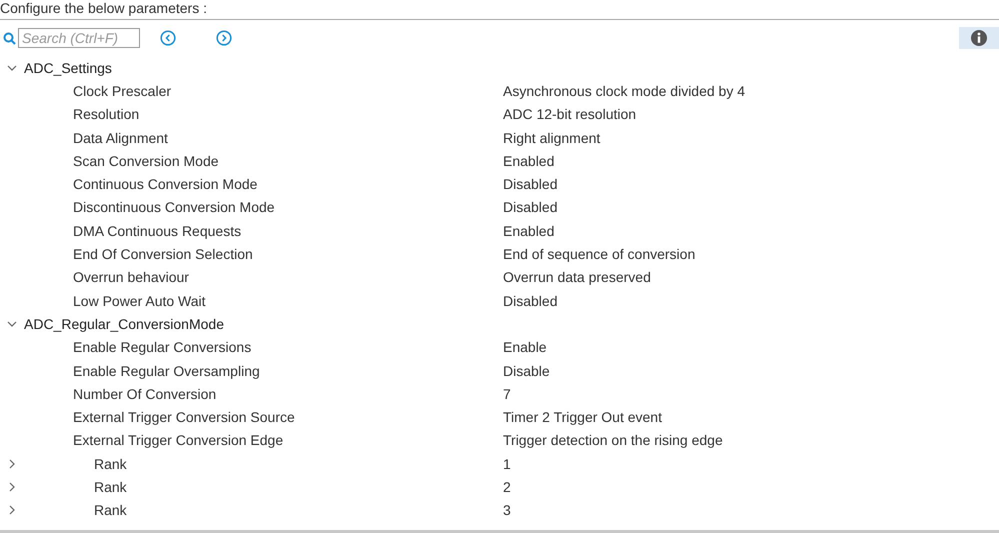 The height and width of the screenshot is (533, 999). I want to click on parameter-label: End Of Conversion Selection, so click(163, 254).